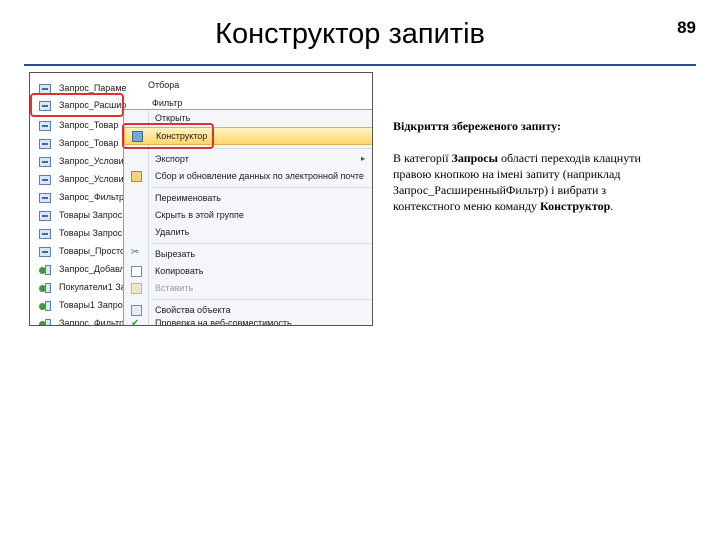 This screenshot has width=720, height=540. I want to click on menu-item-properties: Свойства объекта, so click(248, 310).